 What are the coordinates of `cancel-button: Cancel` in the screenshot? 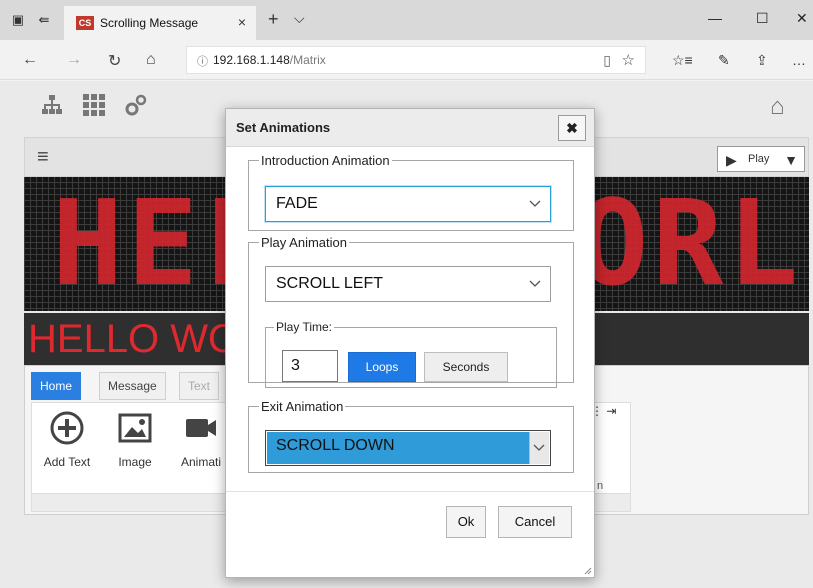 It's located at (535, 522).